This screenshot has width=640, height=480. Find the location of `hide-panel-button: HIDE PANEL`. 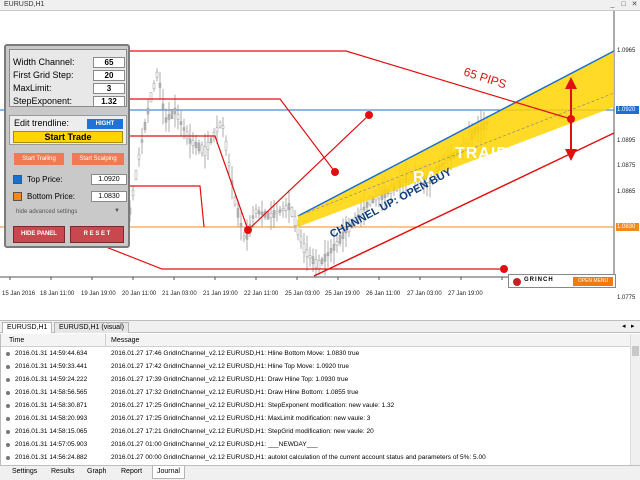

hide-panel-button: HIDE PANEL is located at coordinates (39, 234).